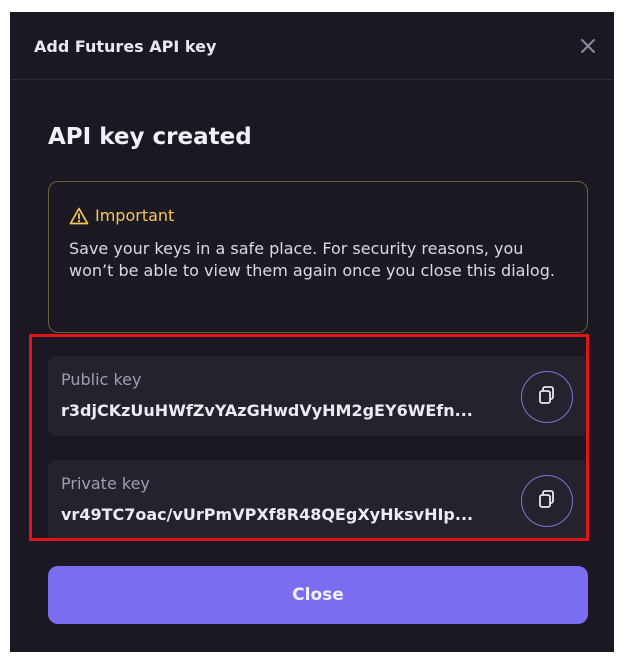 This screenshot has height=659, width=625. What do you see at coordinates (135, 215) in the screenshot?
I see `notice-title: Important` at bounding box center [135, 215].